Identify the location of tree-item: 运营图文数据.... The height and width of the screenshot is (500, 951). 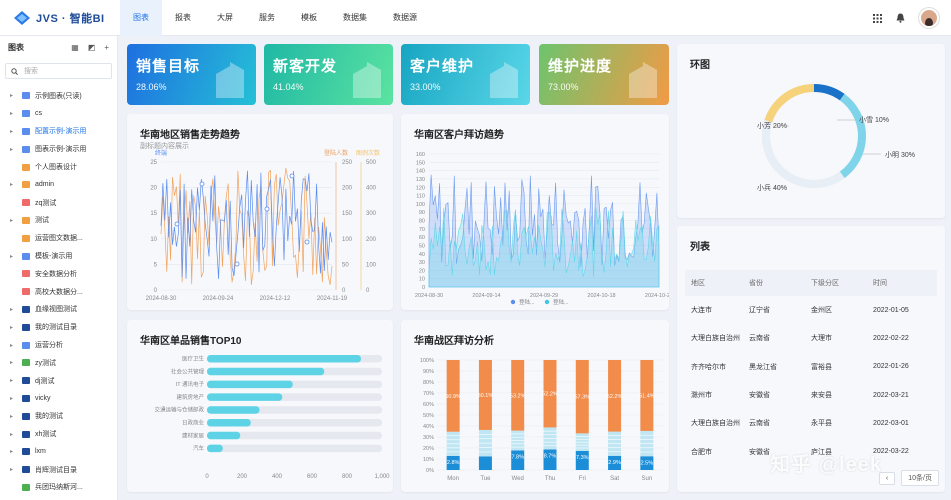
(58, 238).